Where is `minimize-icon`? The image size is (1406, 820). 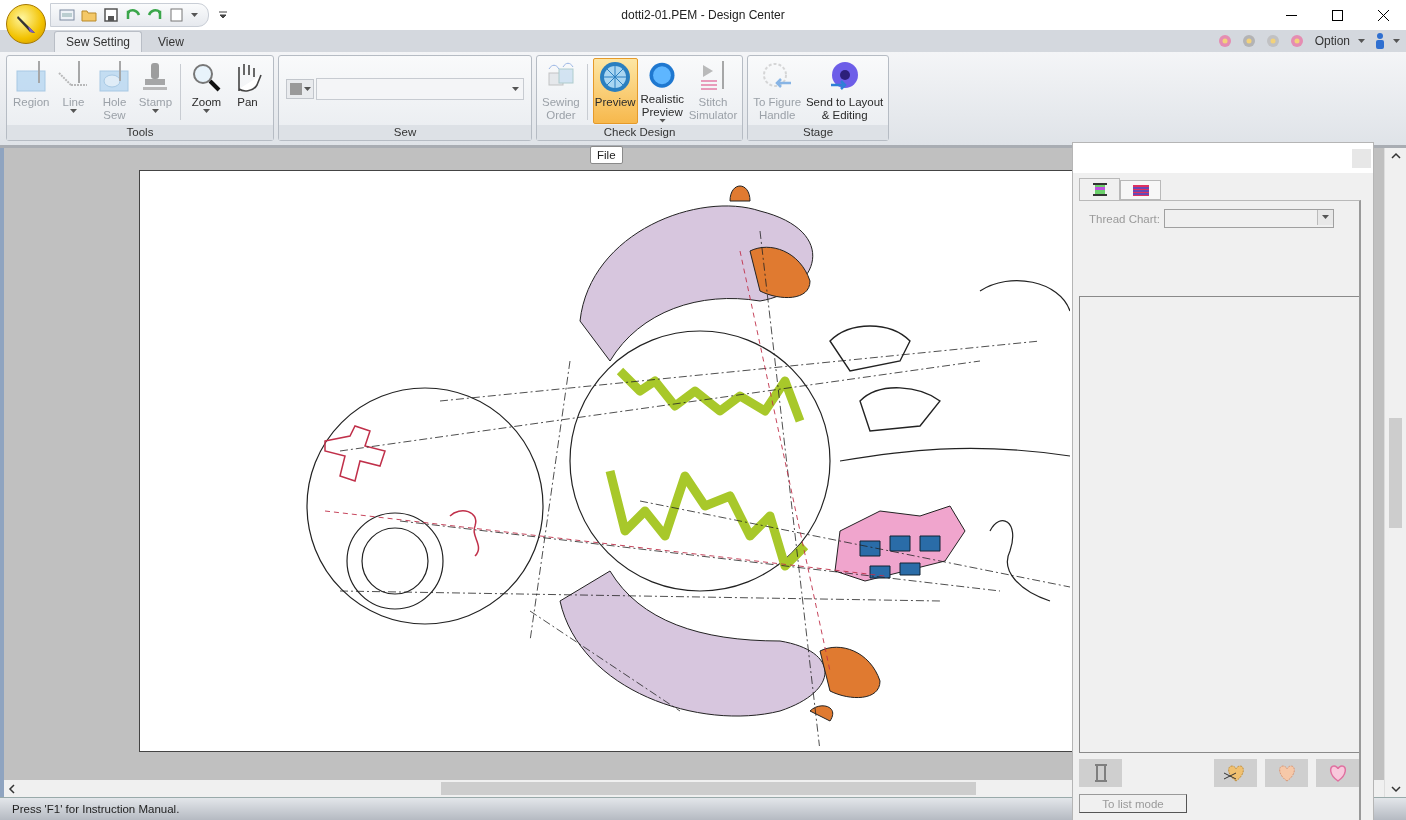
minimize-icon is located at coordinates (1291, 15).